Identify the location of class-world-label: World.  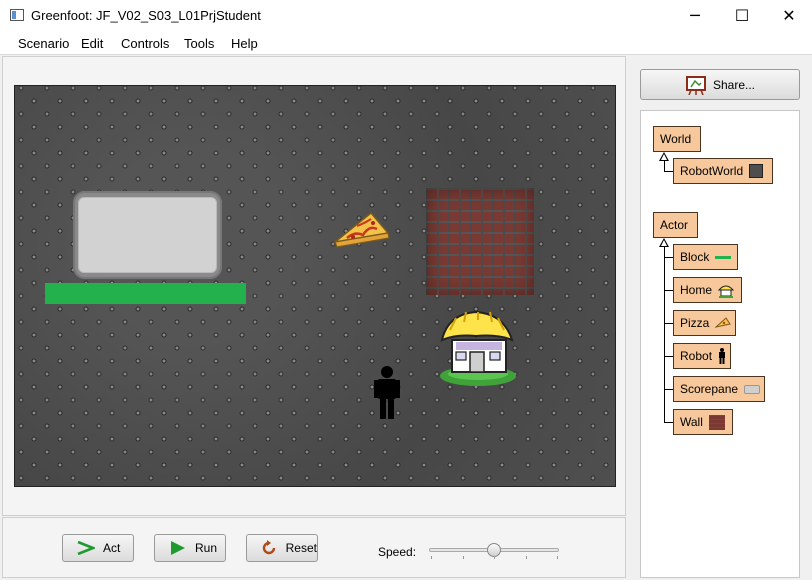
(676, 139).